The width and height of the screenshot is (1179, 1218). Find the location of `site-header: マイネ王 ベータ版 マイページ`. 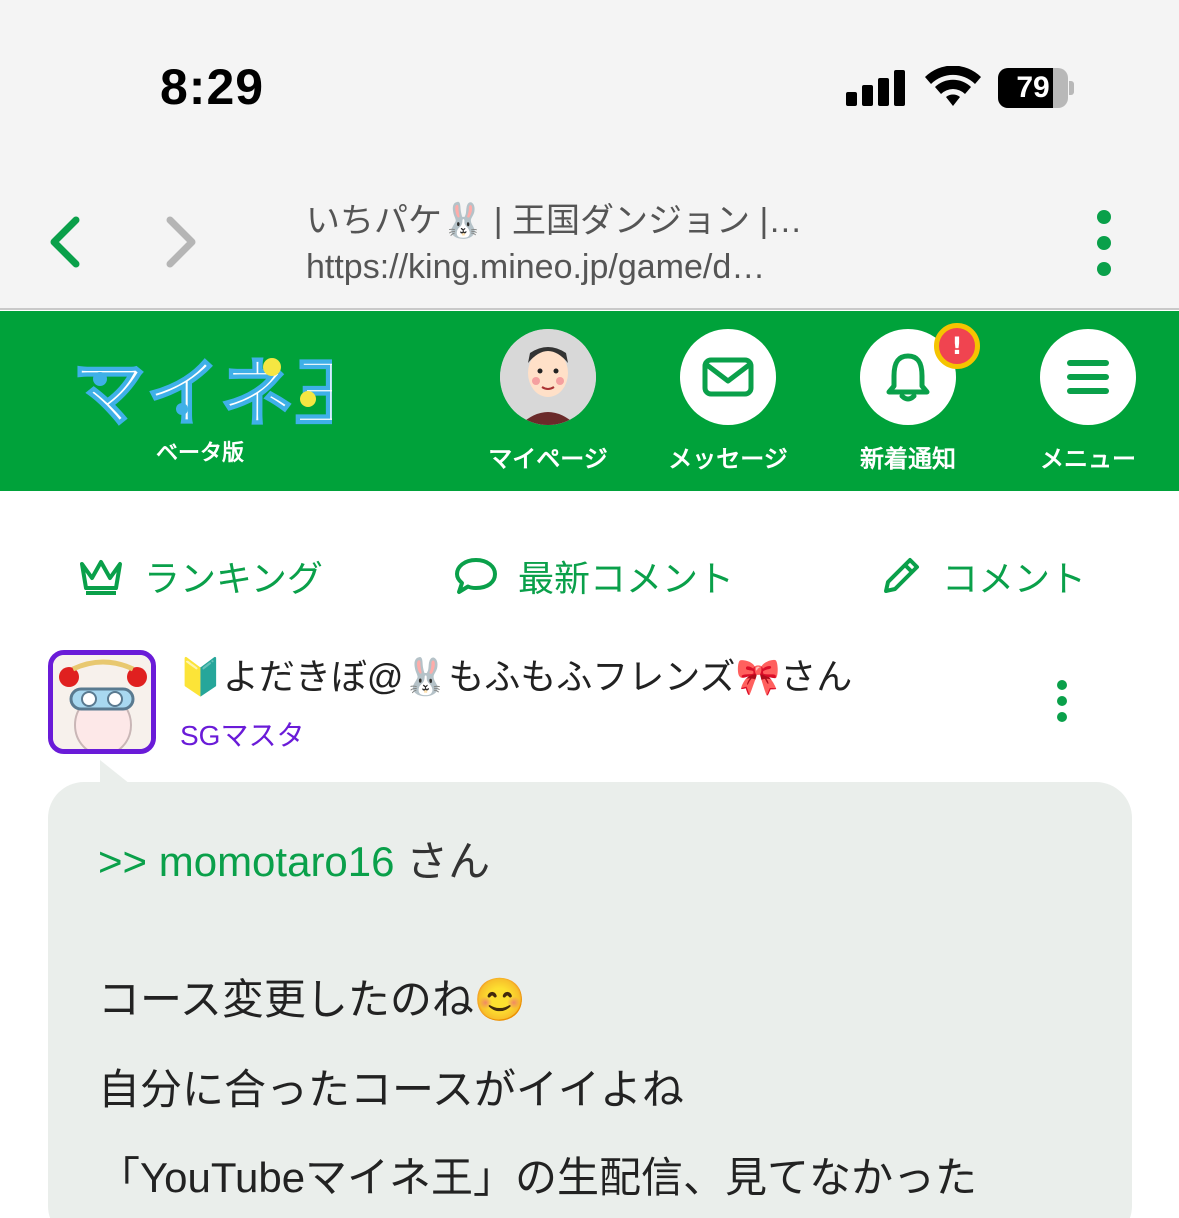

site-header: マイネ王 ベータ版 マイページ is located at coordinates (589, 401).